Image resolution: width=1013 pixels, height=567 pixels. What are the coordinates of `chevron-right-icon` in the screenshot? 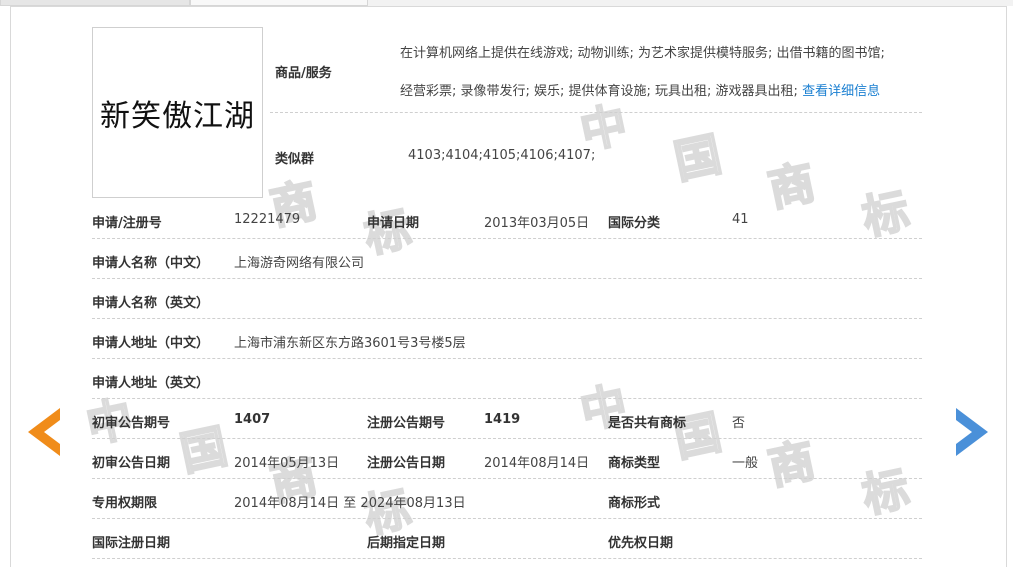 It's located at (972, 432).